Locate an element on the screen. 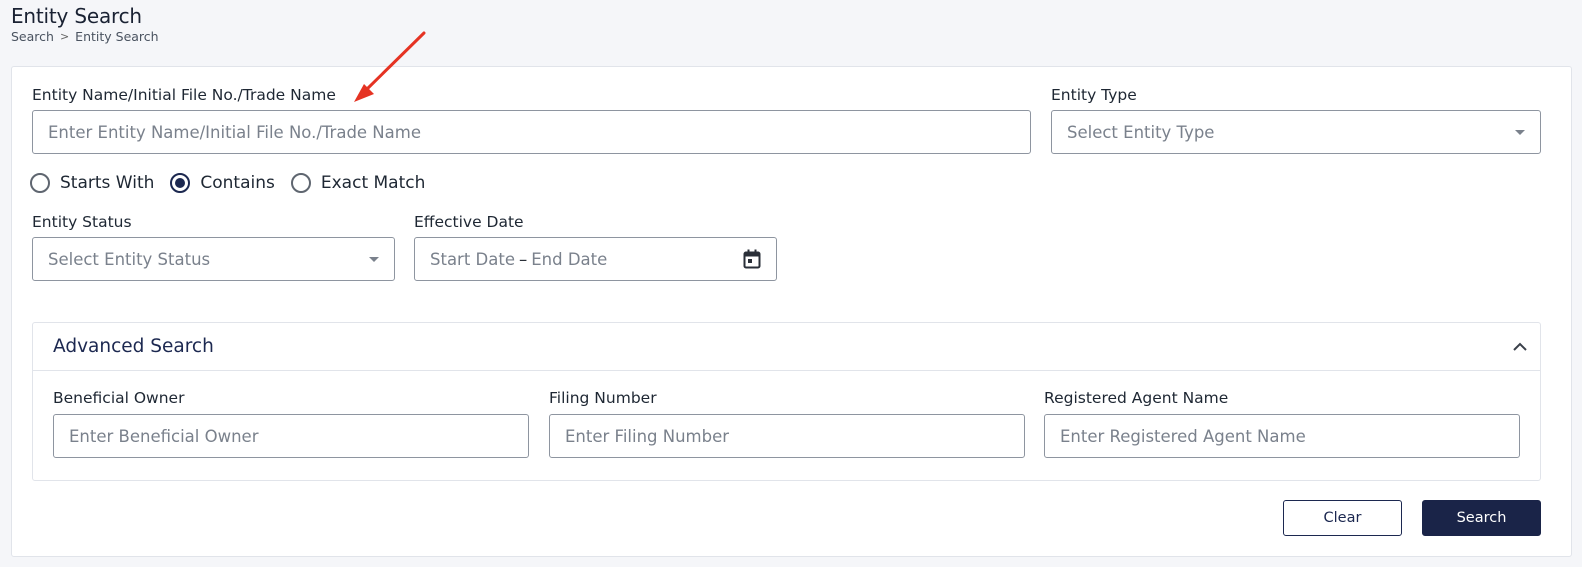 This screenshot has width=1582, height=567. registered-agent-input is located at coordinates (1282, 436).